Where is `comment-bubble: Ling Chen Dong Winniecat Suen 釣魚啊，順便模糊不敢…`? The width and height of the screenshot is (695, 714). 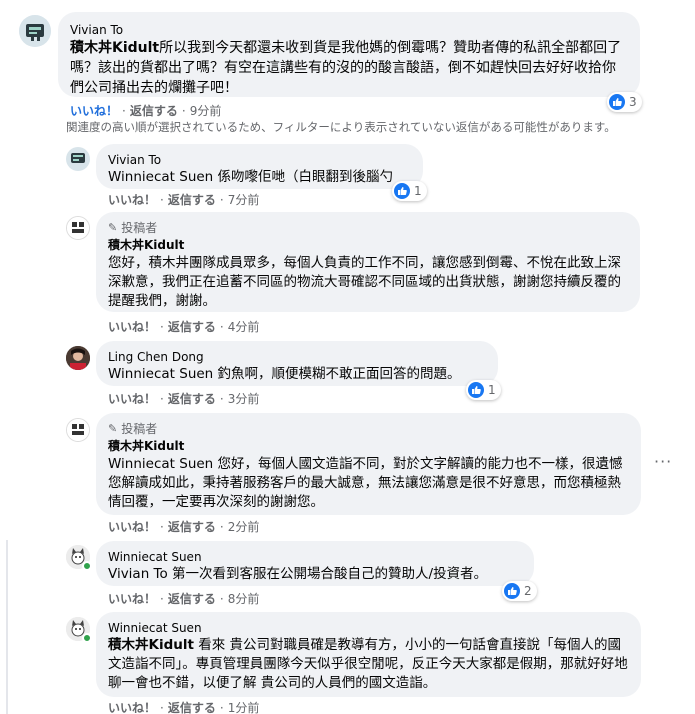
comment-bubble: Ling Chen Dong Winniecat Suen 釣魚啊，順便模糊不敢… is located at coordinates (297, 363).